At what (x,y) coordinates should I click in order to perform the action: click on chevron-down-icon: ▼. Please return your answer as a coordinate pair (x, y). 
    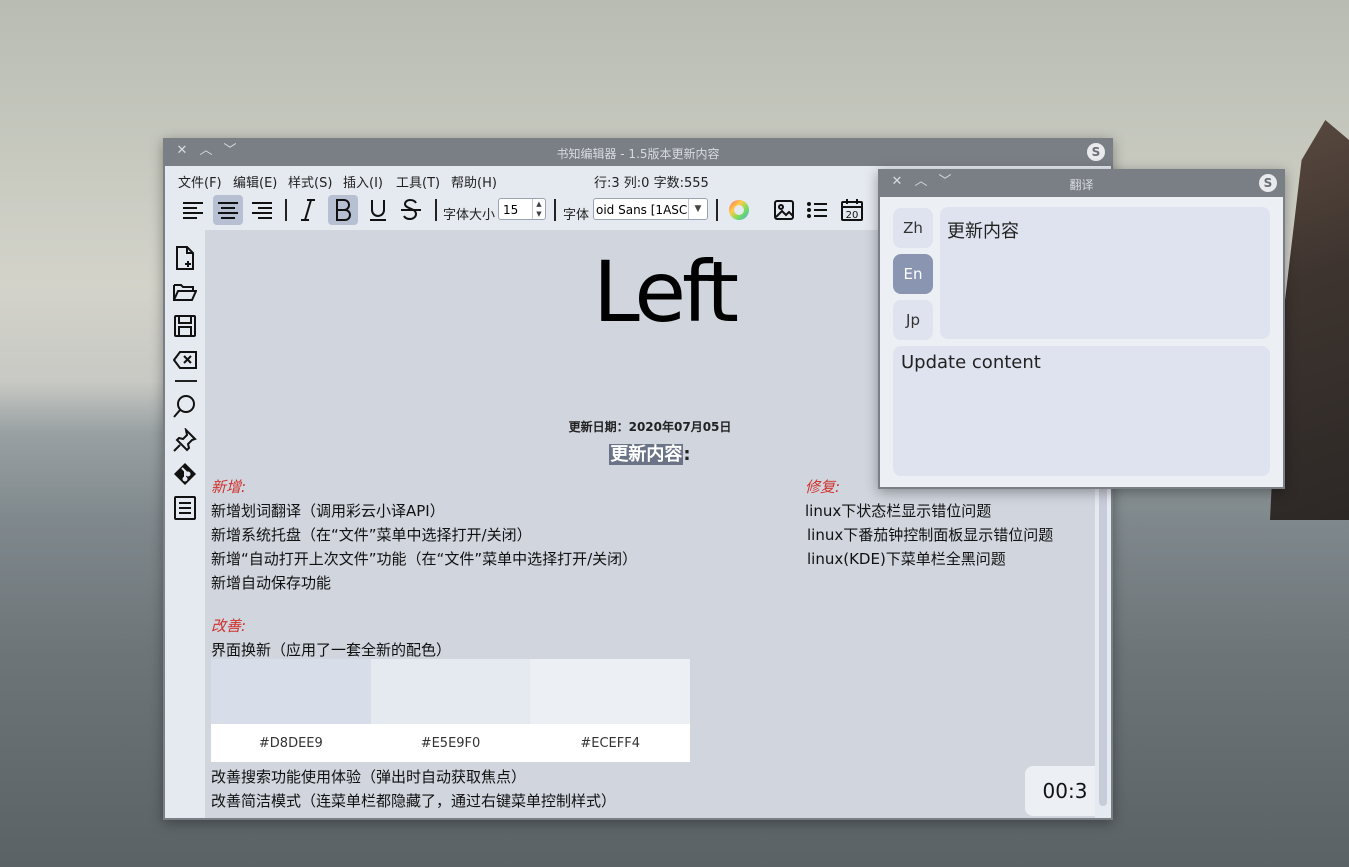
    Looking at the image, I should click on (697, 209).